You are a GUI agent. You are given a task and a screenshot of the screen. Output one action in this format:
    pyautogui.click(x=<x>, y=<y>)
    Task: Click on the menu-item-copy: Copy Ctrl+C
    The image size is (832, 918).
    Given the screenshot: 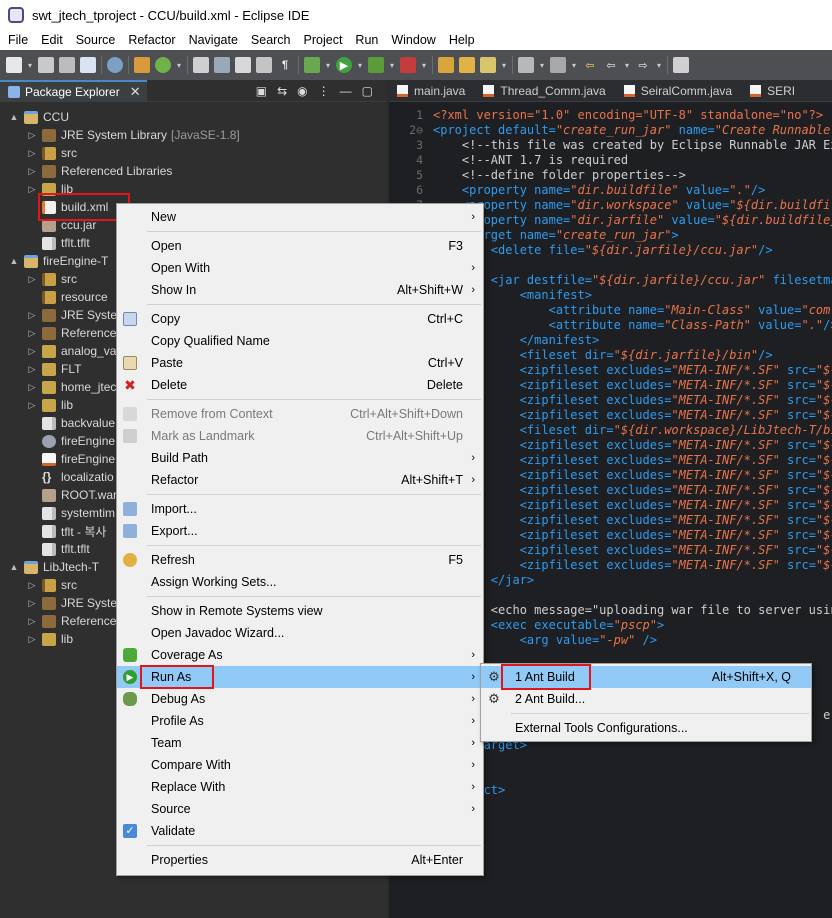 What is the action you would take?
    pyautogui.click(x=300, y=319)
    